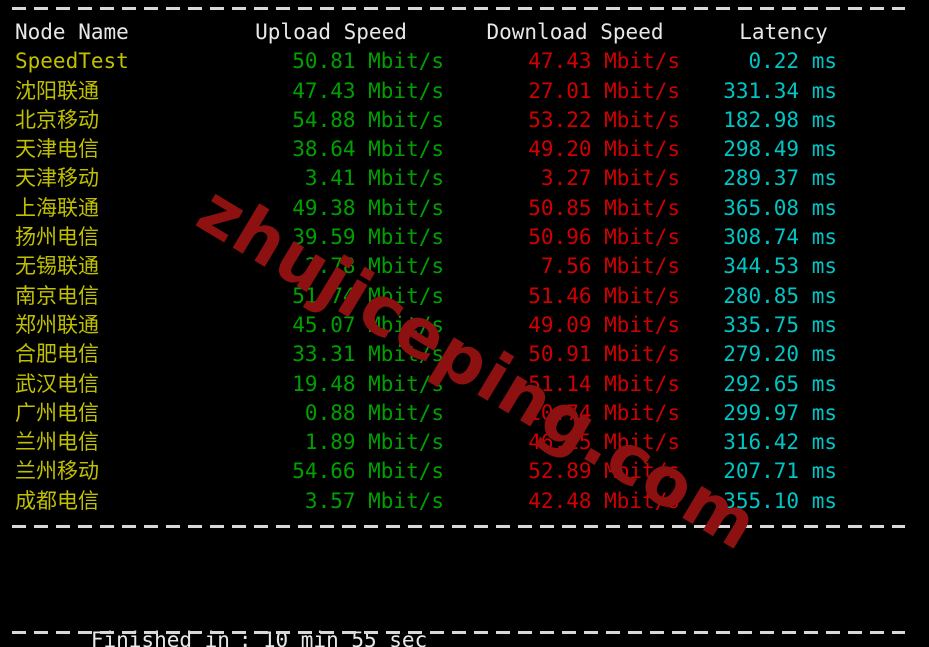 The image size is (929, 647). I want to click on node-name: 无锡联通, so click(57, 266).